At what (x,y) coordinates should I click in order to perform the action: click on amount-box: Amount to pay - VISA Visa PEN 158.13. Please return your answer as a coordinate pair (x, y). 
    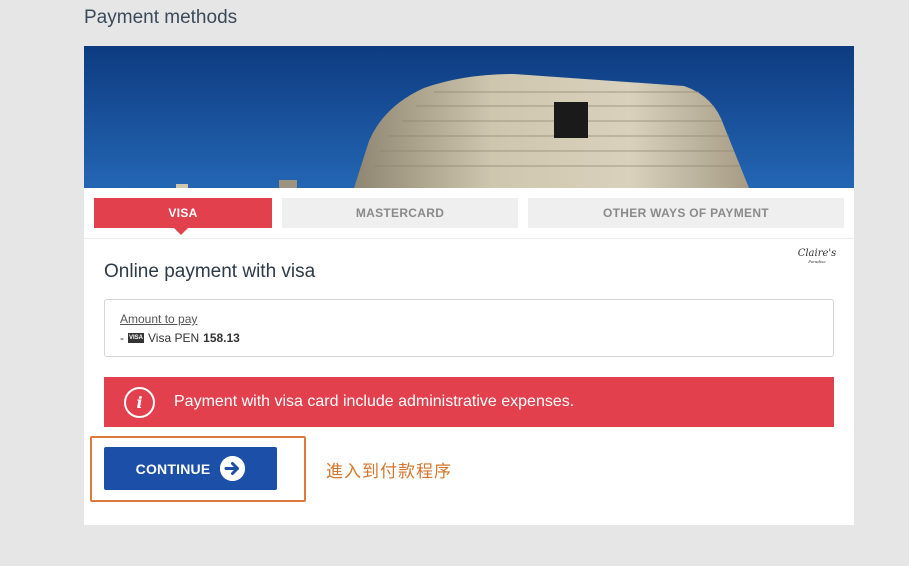
    Looking at the image, I should click on (469, 328).